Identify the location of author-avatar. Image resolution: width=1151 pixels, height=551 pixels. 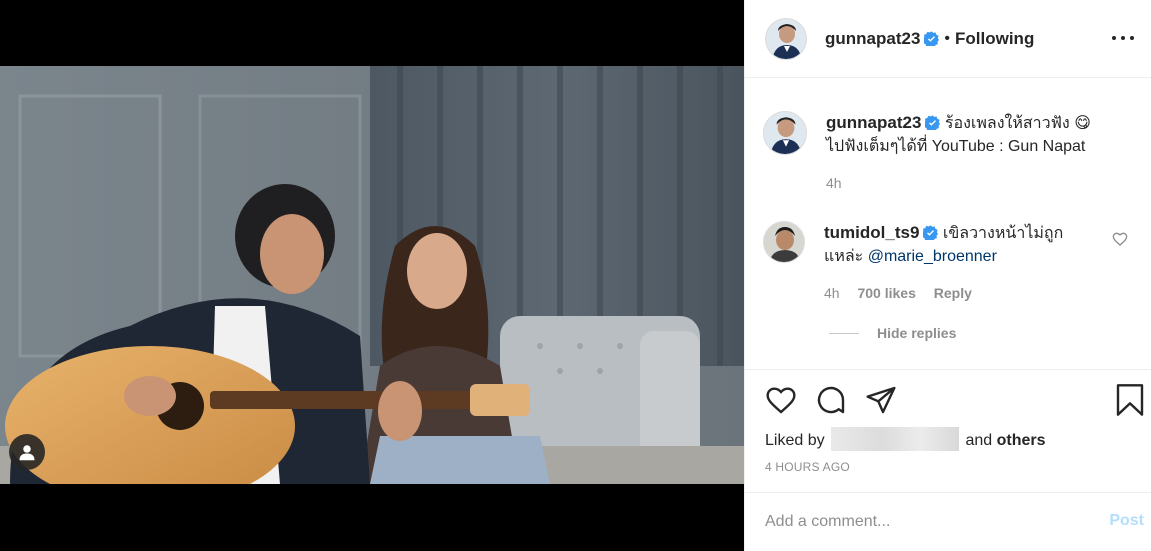
(786, 38).